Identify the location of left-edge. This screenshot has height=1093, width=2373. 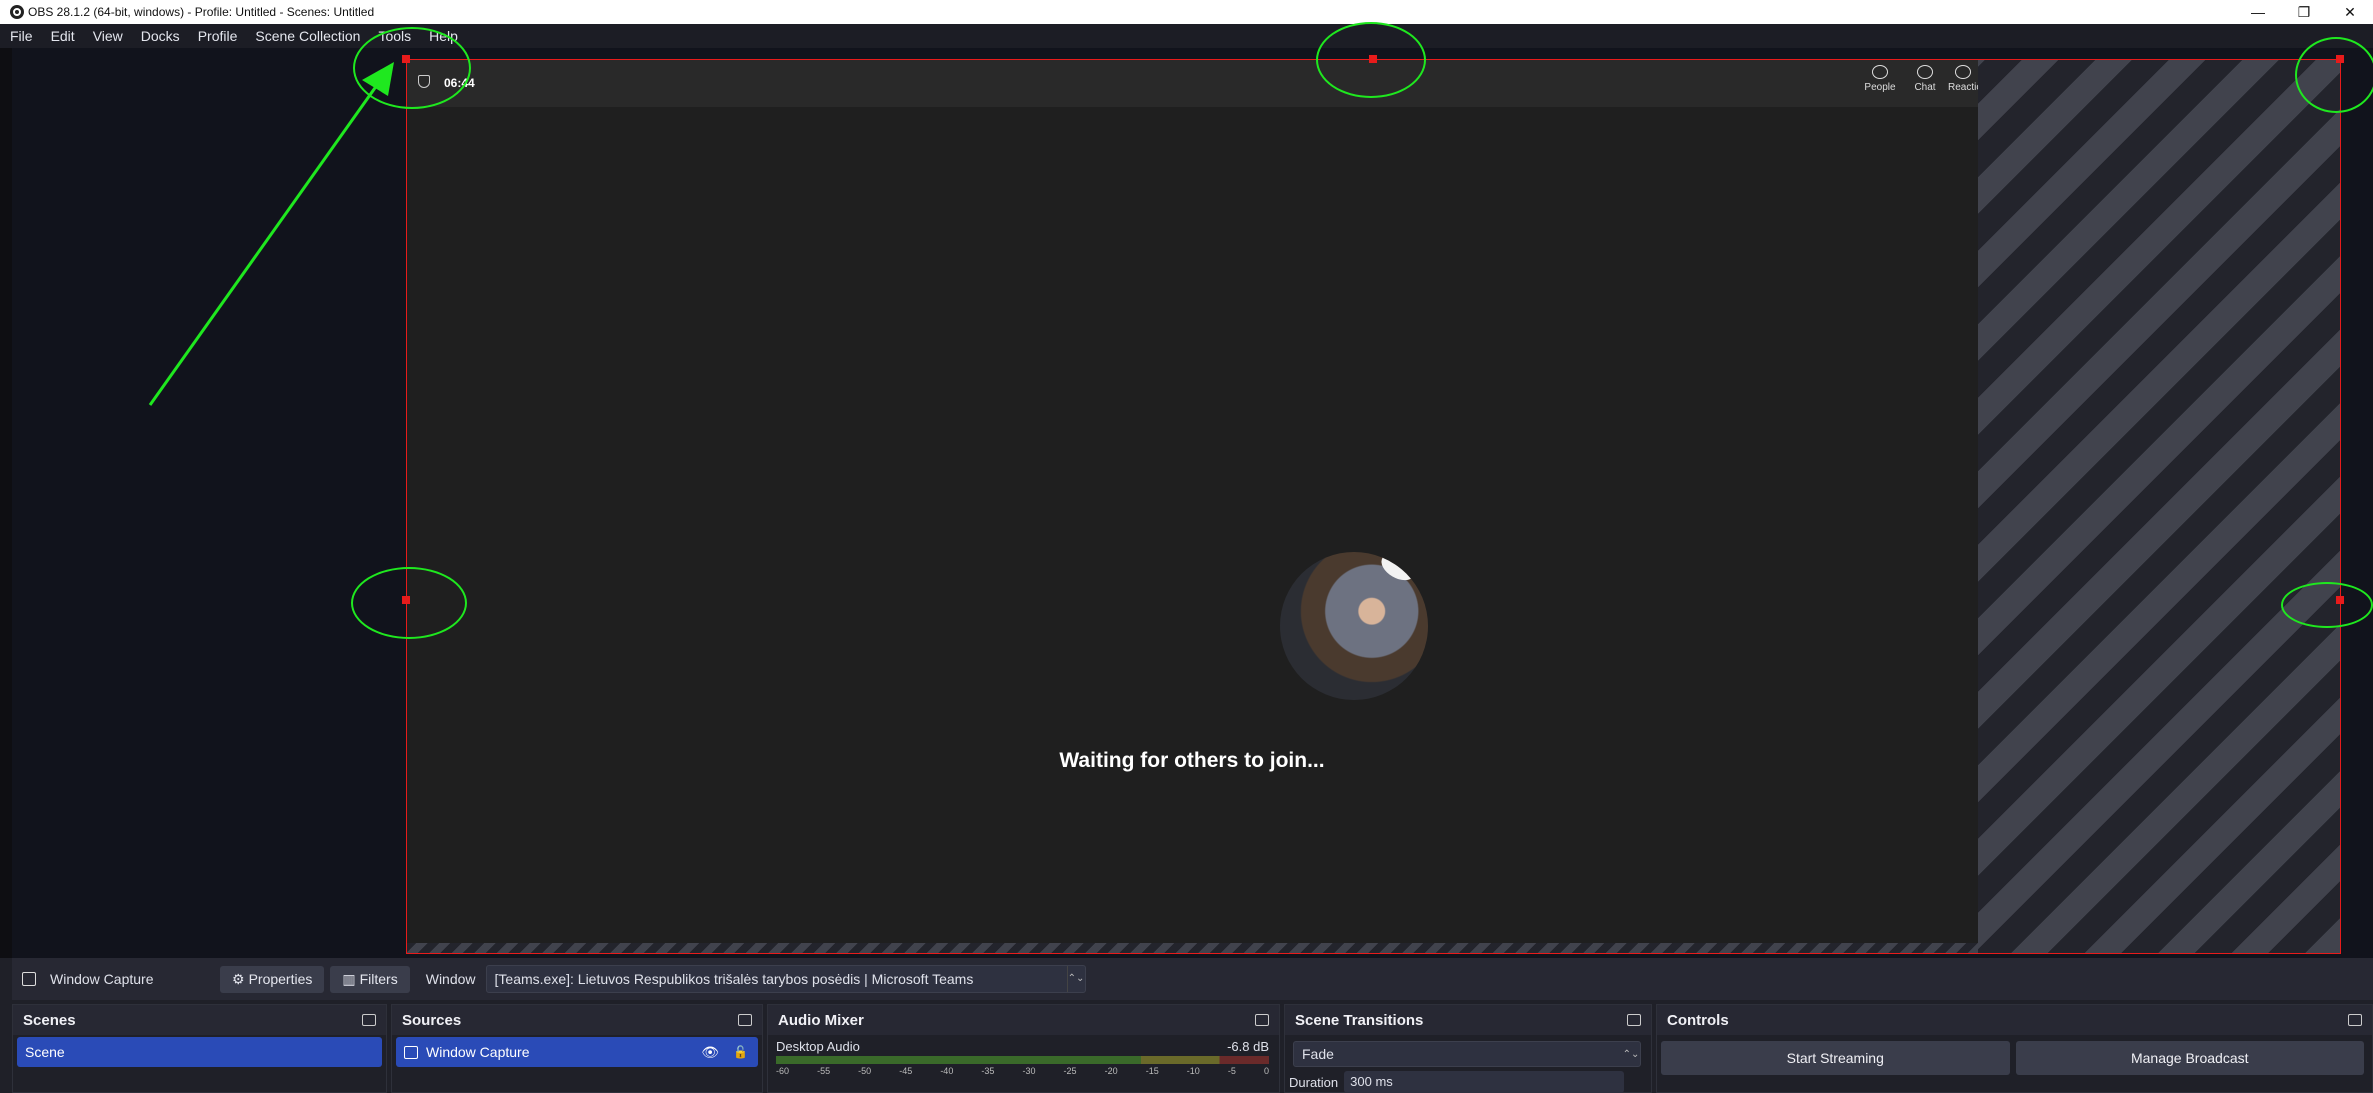
(6, 503).